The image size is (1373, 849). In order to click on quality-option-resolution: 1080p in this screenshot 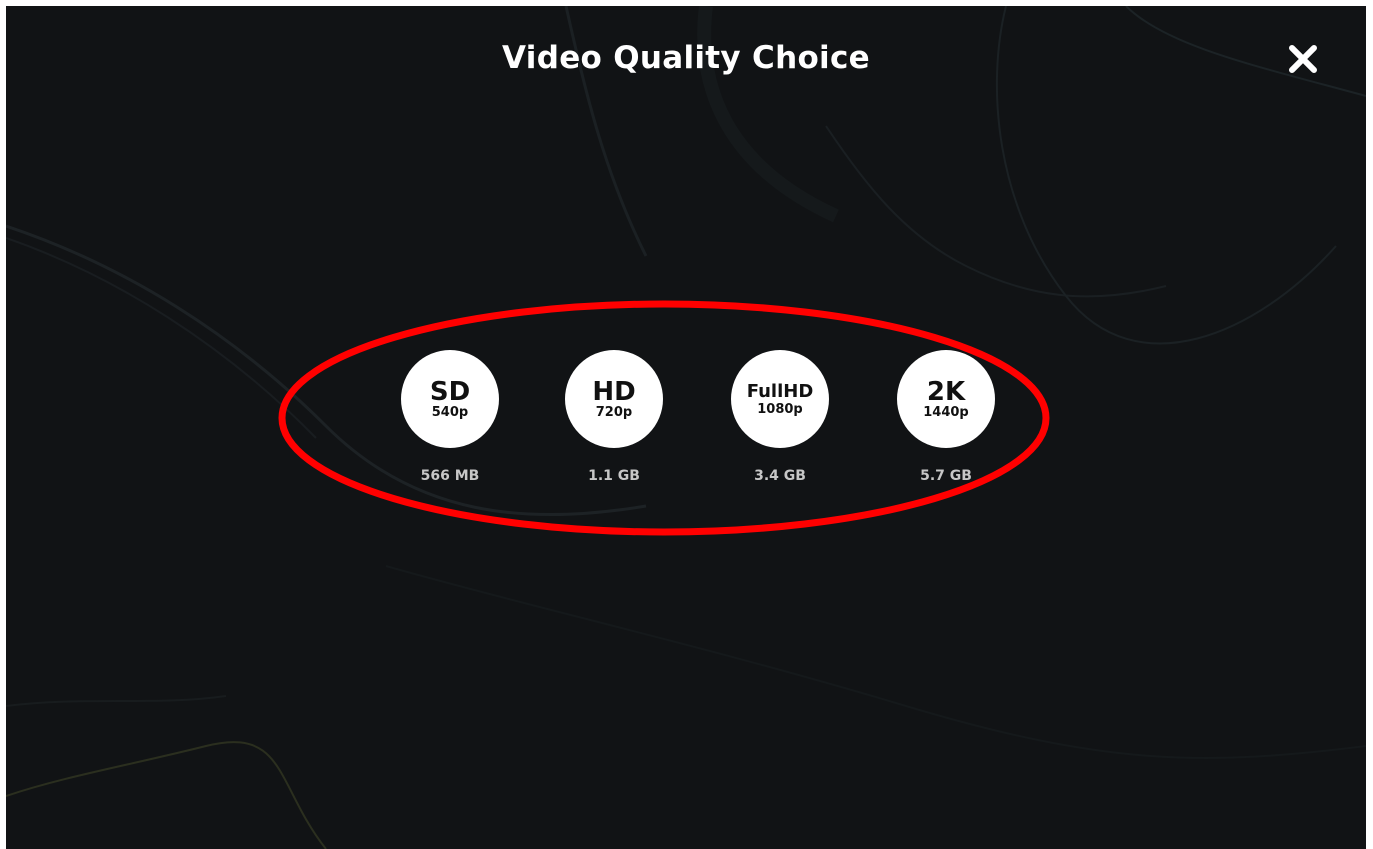, I will do `click(780, 409)`.